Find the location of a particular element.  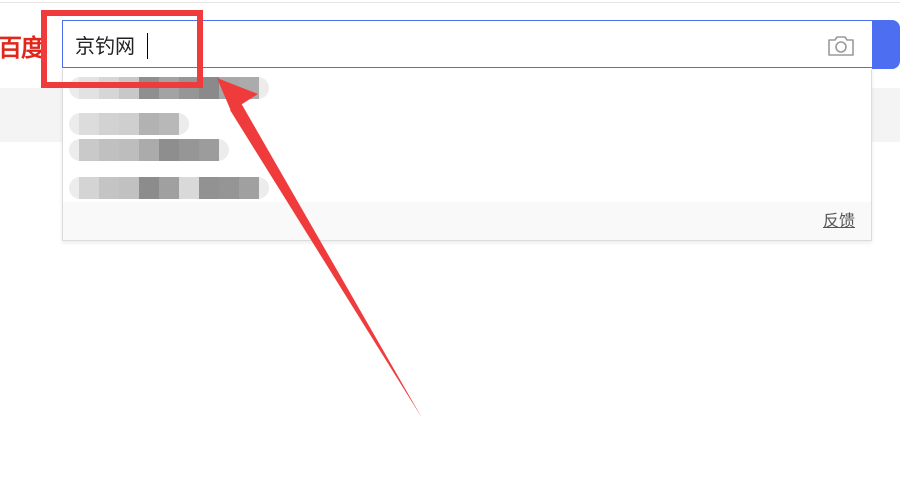

top-divider is located at coordinates (450, 2).